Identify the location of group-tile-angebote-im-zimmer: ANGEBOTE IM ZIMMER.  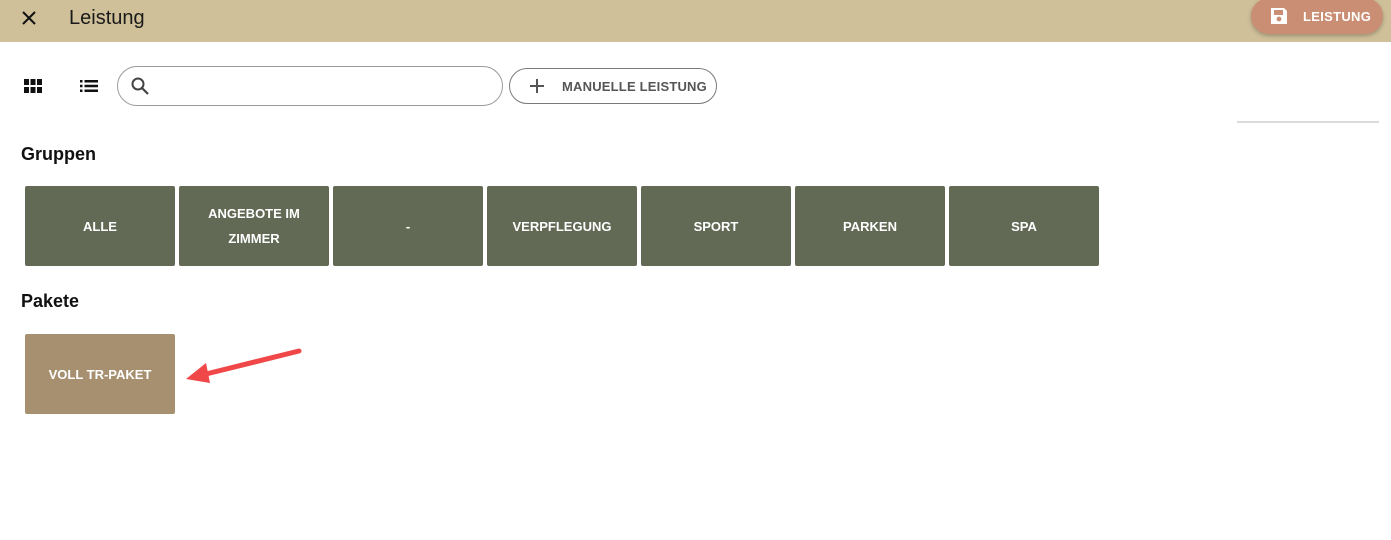
(254, 226).